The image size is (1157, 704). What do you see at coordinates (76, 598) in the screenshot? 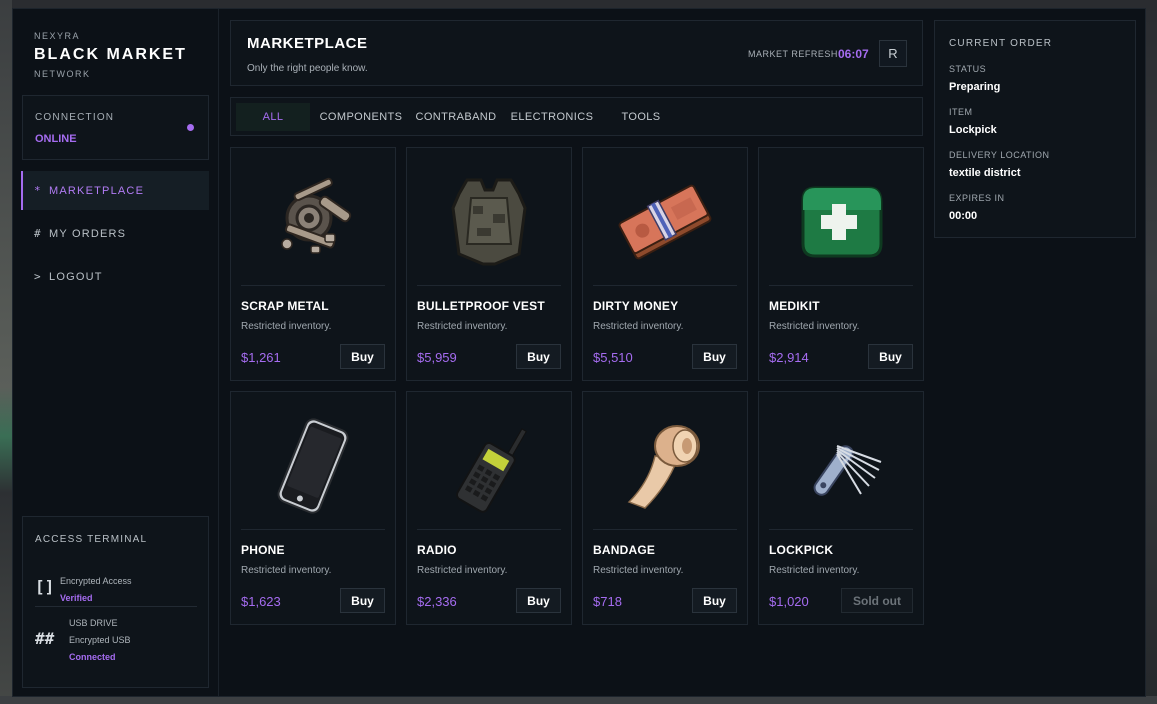
I see `access-item-status: Verified` at bounding box center [76, 598].